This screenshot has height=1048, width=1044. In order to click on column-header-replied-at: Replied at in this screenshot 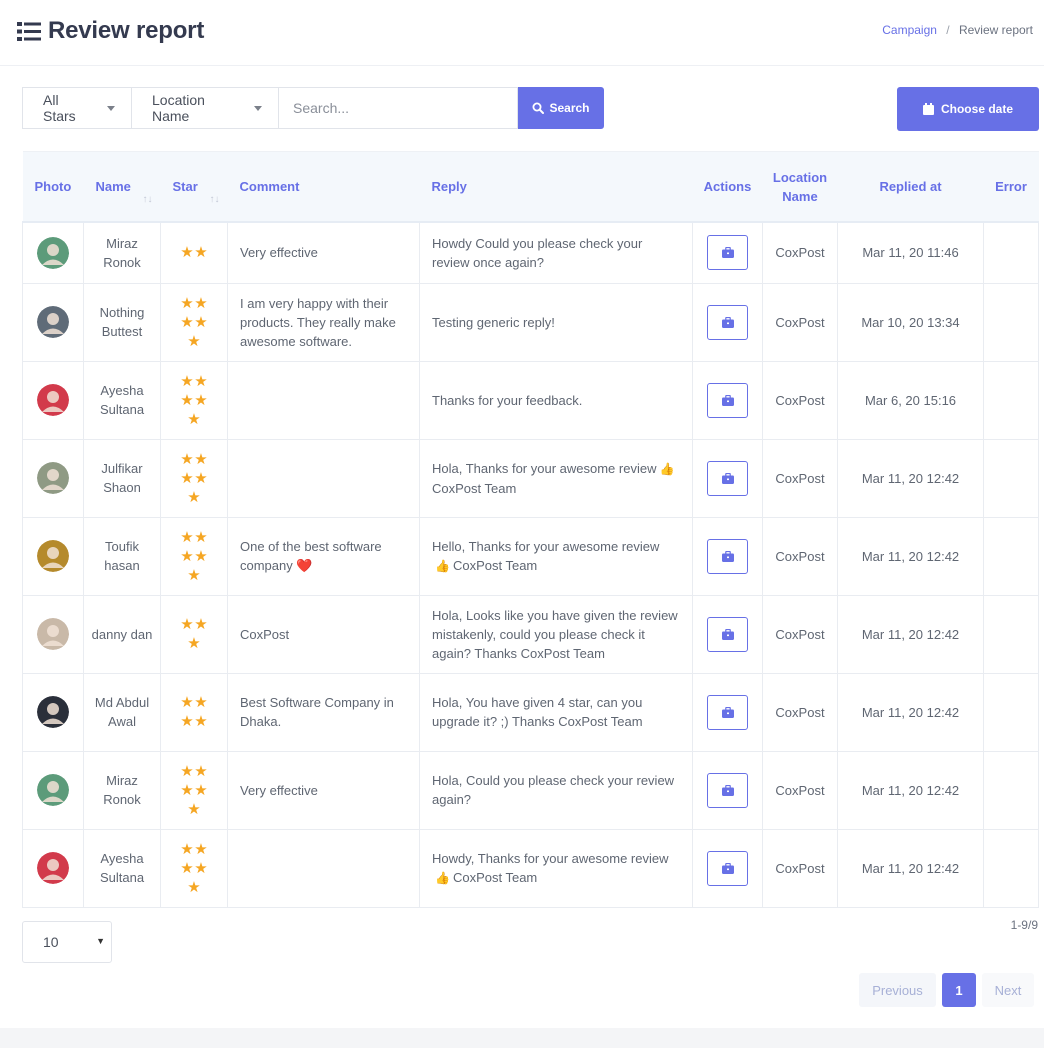, I will do `click(910, 187)`.